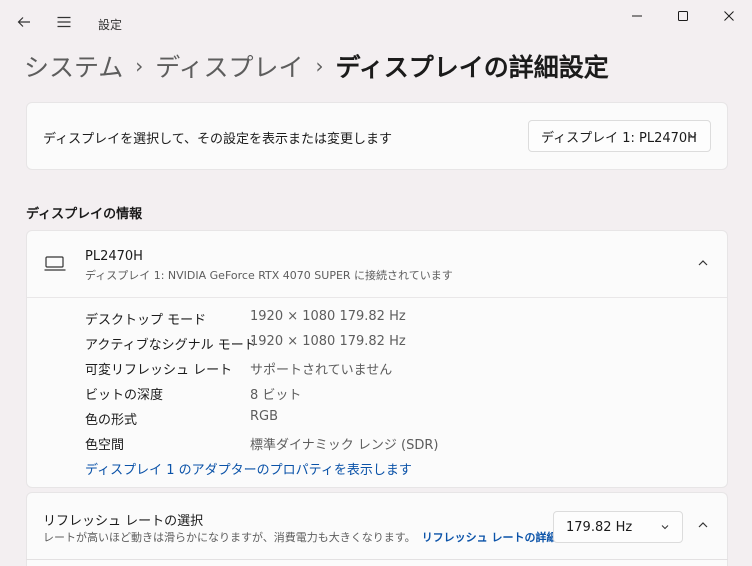 Image resolution: width=752 pixels, height=566 pixels. Describe the element at coordinates (114, 256) in the screenshot. I see `monitor-name: PL2470H` at that location.